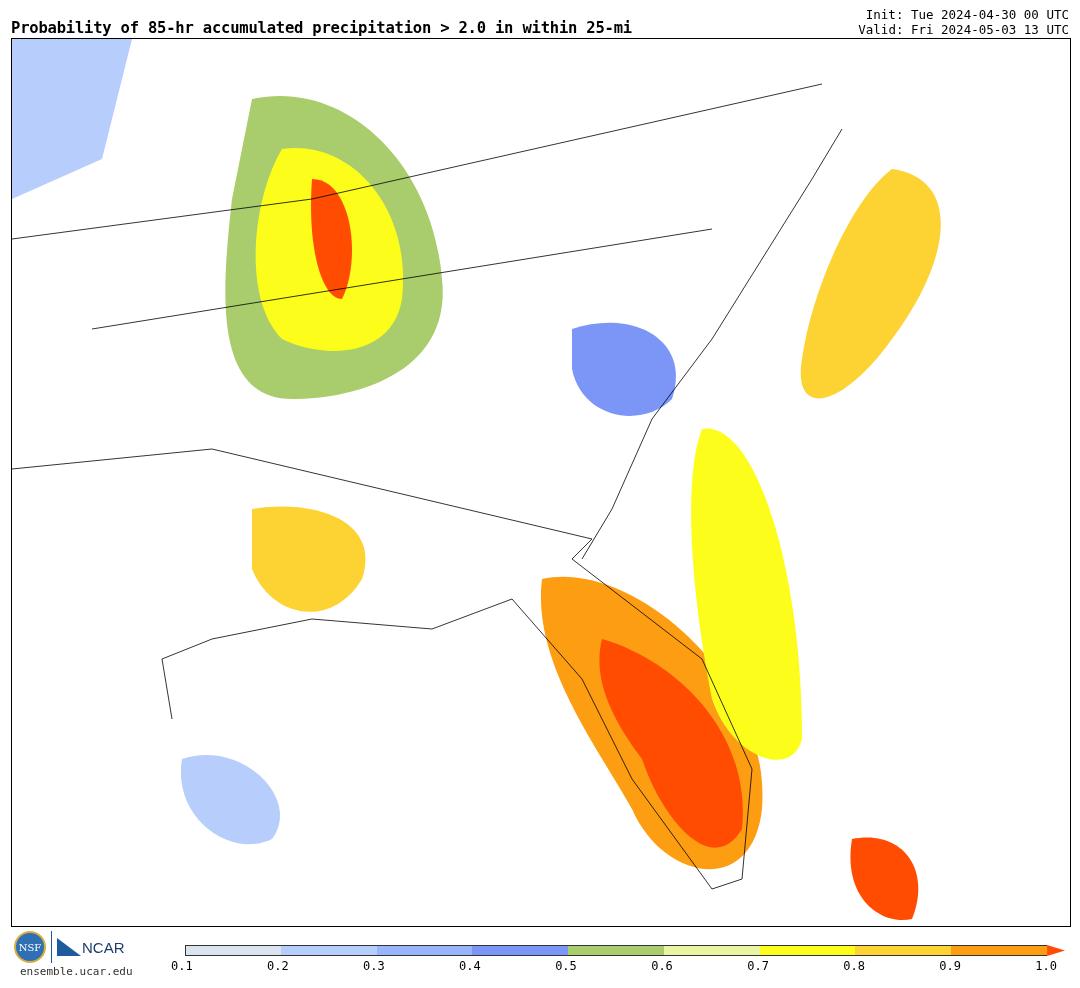  What do you see at coordinates (662, 966) in the screenshot?
I see `colorbar-tick-label: 0.6` at bounding box center [662, 966].